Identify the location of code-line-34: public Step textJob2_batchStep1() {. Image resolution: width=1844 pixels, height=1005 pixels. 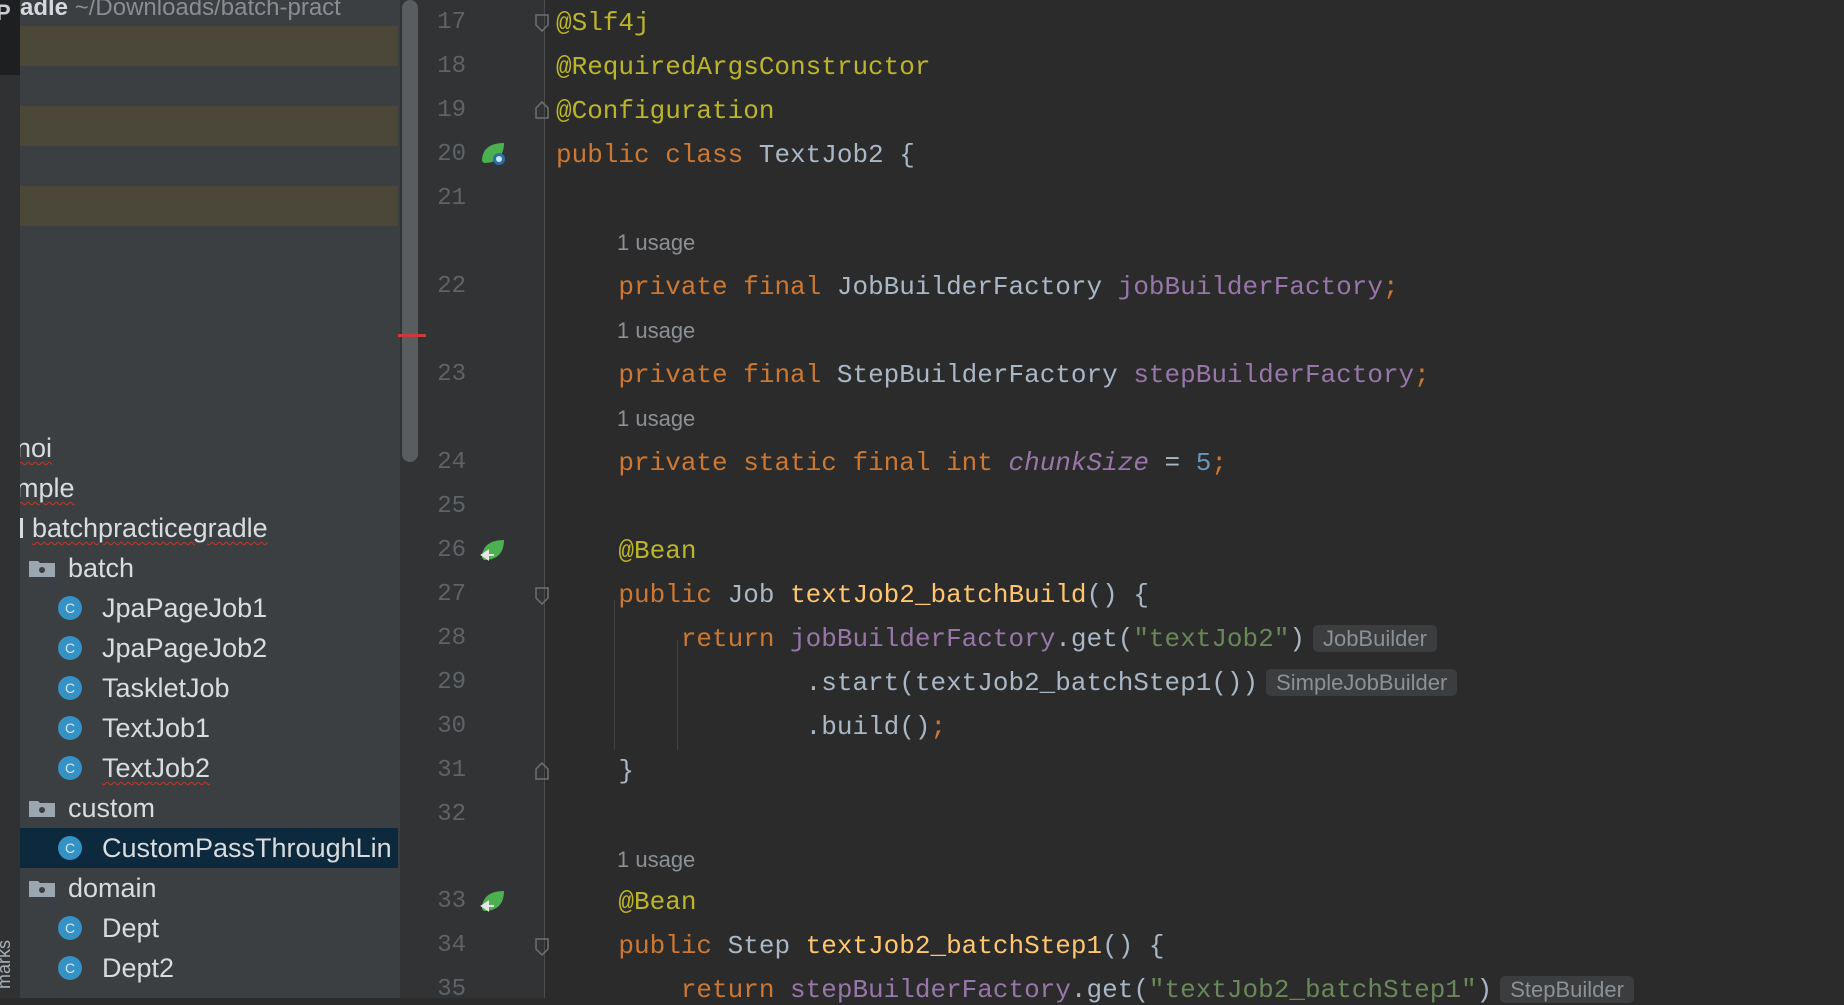
(860, 946).